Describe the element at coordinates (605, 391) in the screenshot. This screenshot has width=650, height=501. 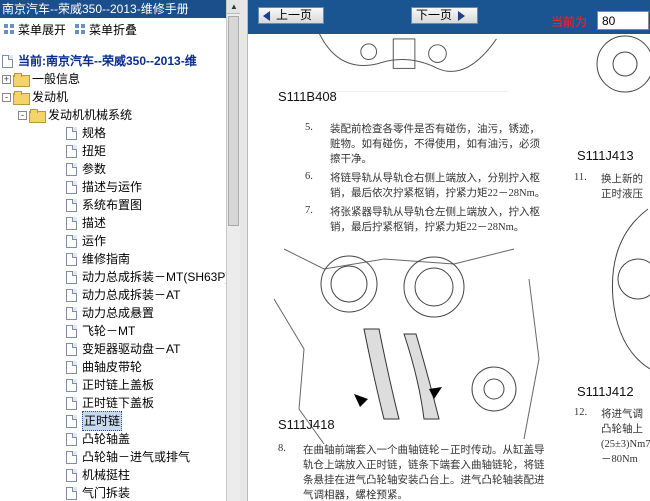
I see `figure-label: S111J412` at that location.